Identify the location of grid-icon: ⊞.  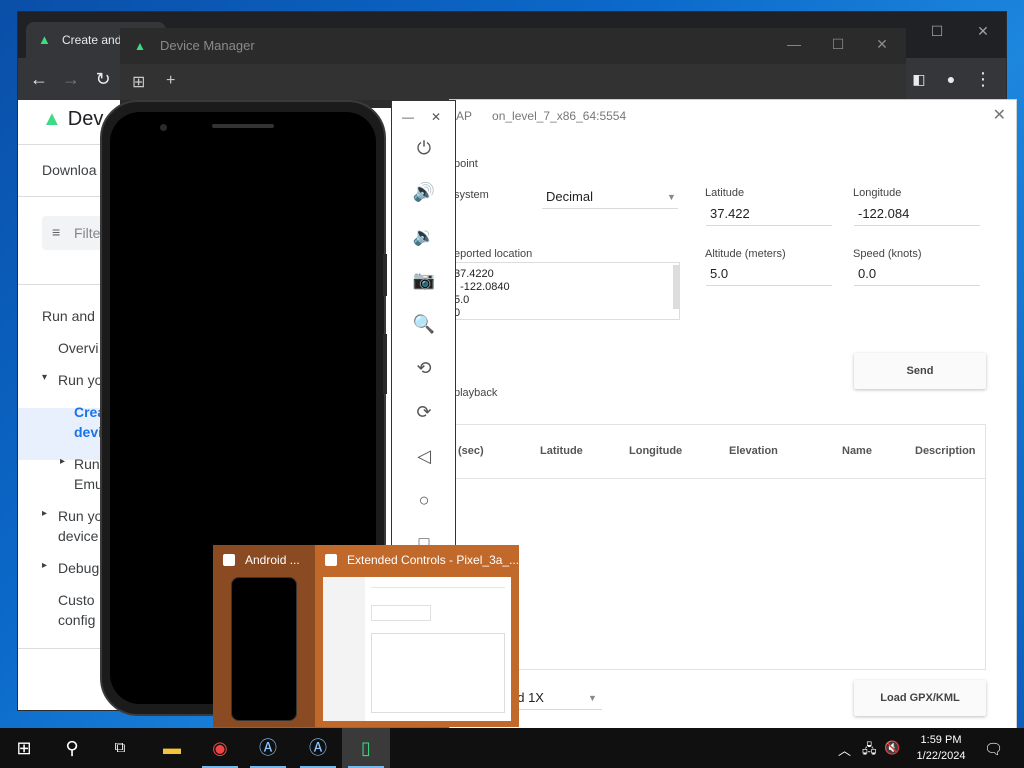
(138, 82).